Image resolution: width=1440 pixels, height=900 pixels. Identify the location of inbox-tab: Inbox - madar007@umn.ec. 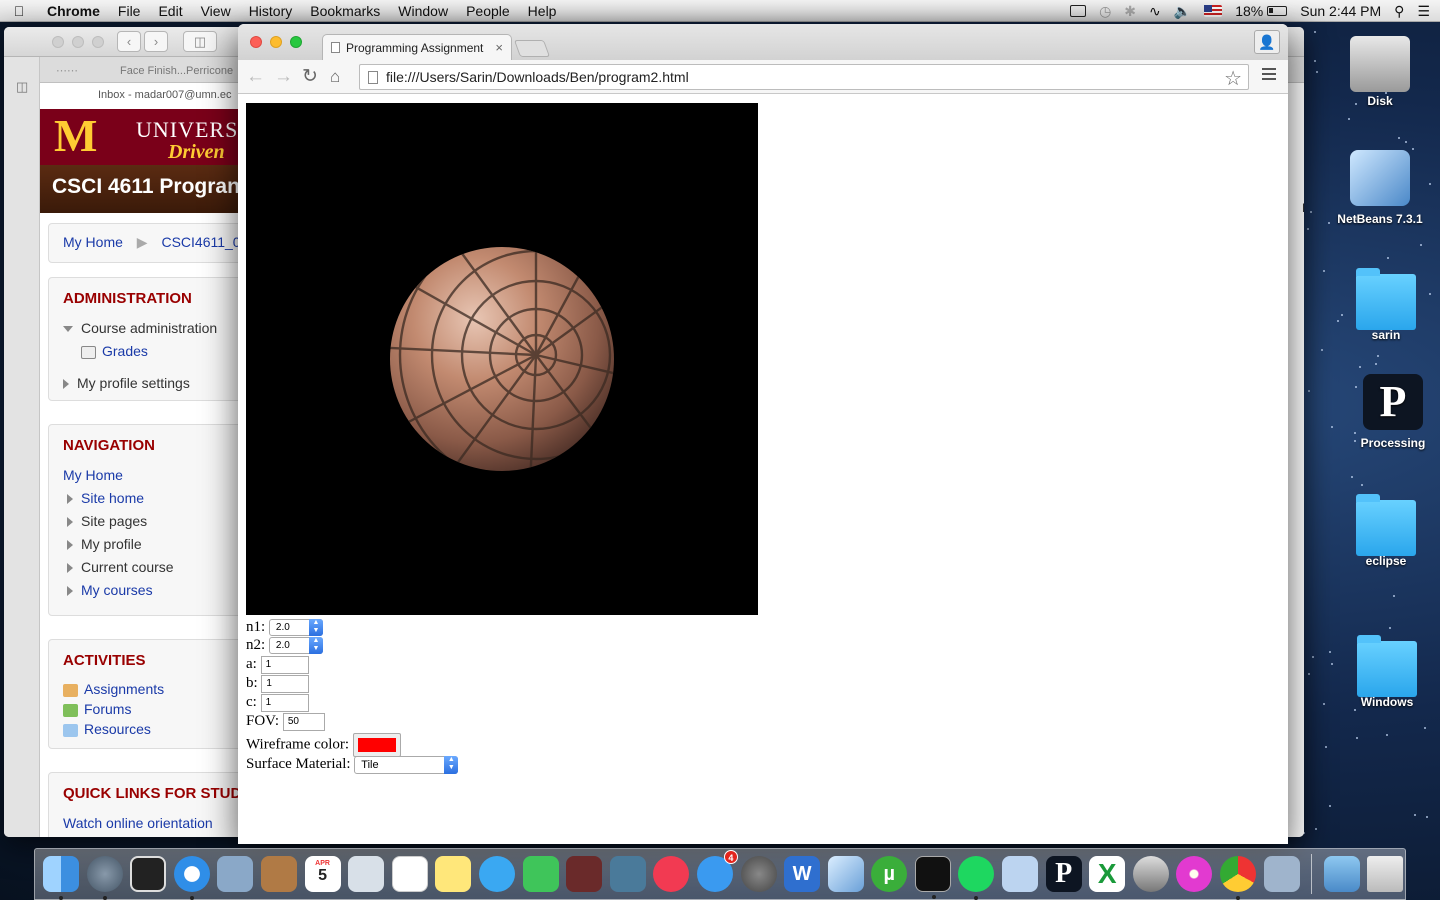
(164, 95).